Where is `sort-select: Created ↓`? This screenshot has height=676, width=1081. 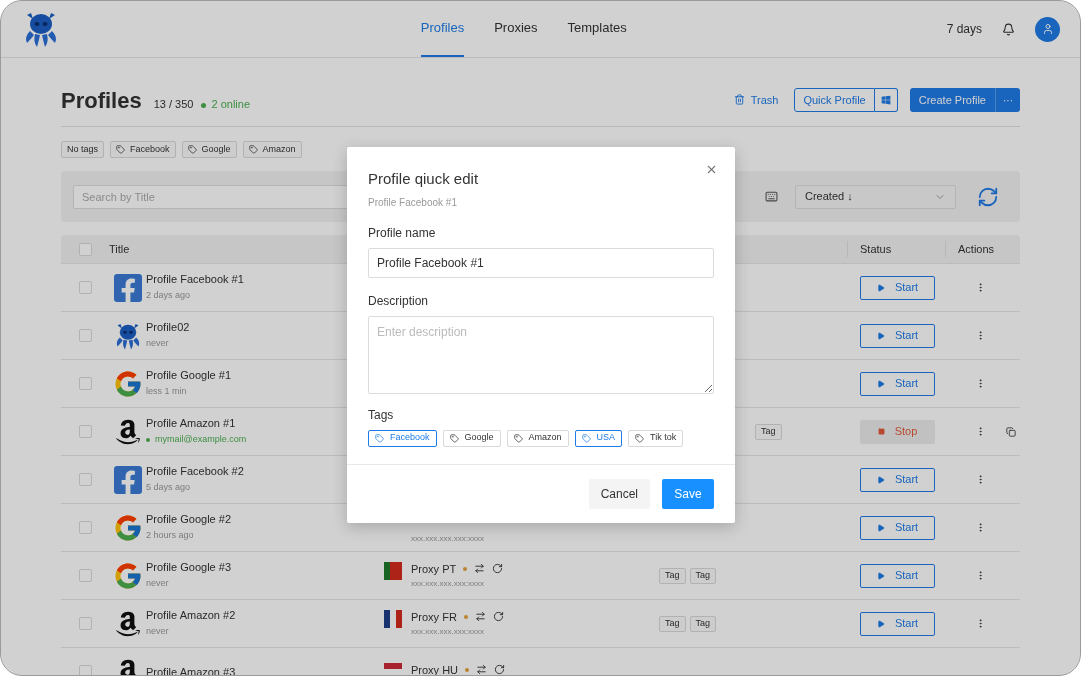
sort-select: Created ↓ is located at coordinates (875, 196).